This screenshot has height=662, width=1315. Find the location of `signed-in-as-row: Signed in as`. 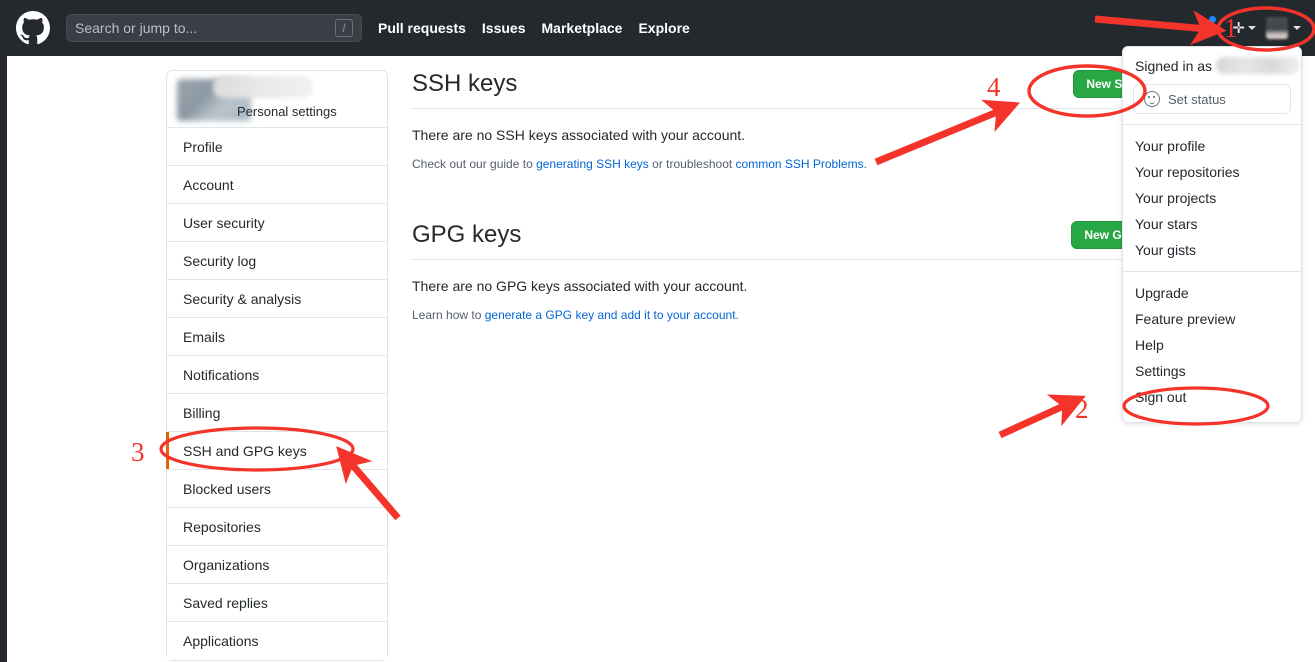

signed-in-as-row: Signed in as is located at coordinates (1212, 64).